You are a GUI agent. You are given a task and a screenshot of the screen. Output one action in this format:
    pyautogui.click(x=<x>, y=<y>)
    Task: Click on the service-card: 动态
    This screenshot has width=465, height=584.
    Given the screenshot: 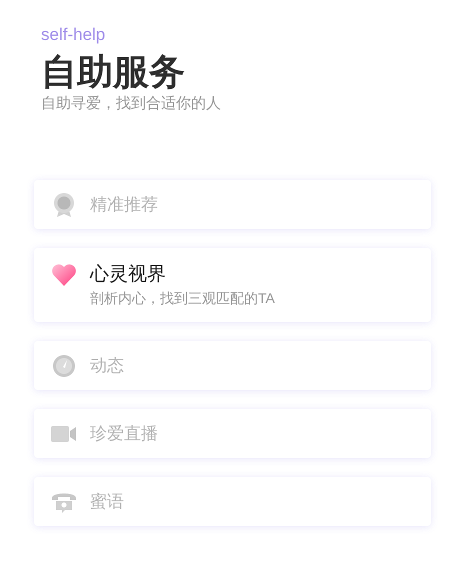 What is the action you would take?
    pyautogui.click(x=232, y=365)
    